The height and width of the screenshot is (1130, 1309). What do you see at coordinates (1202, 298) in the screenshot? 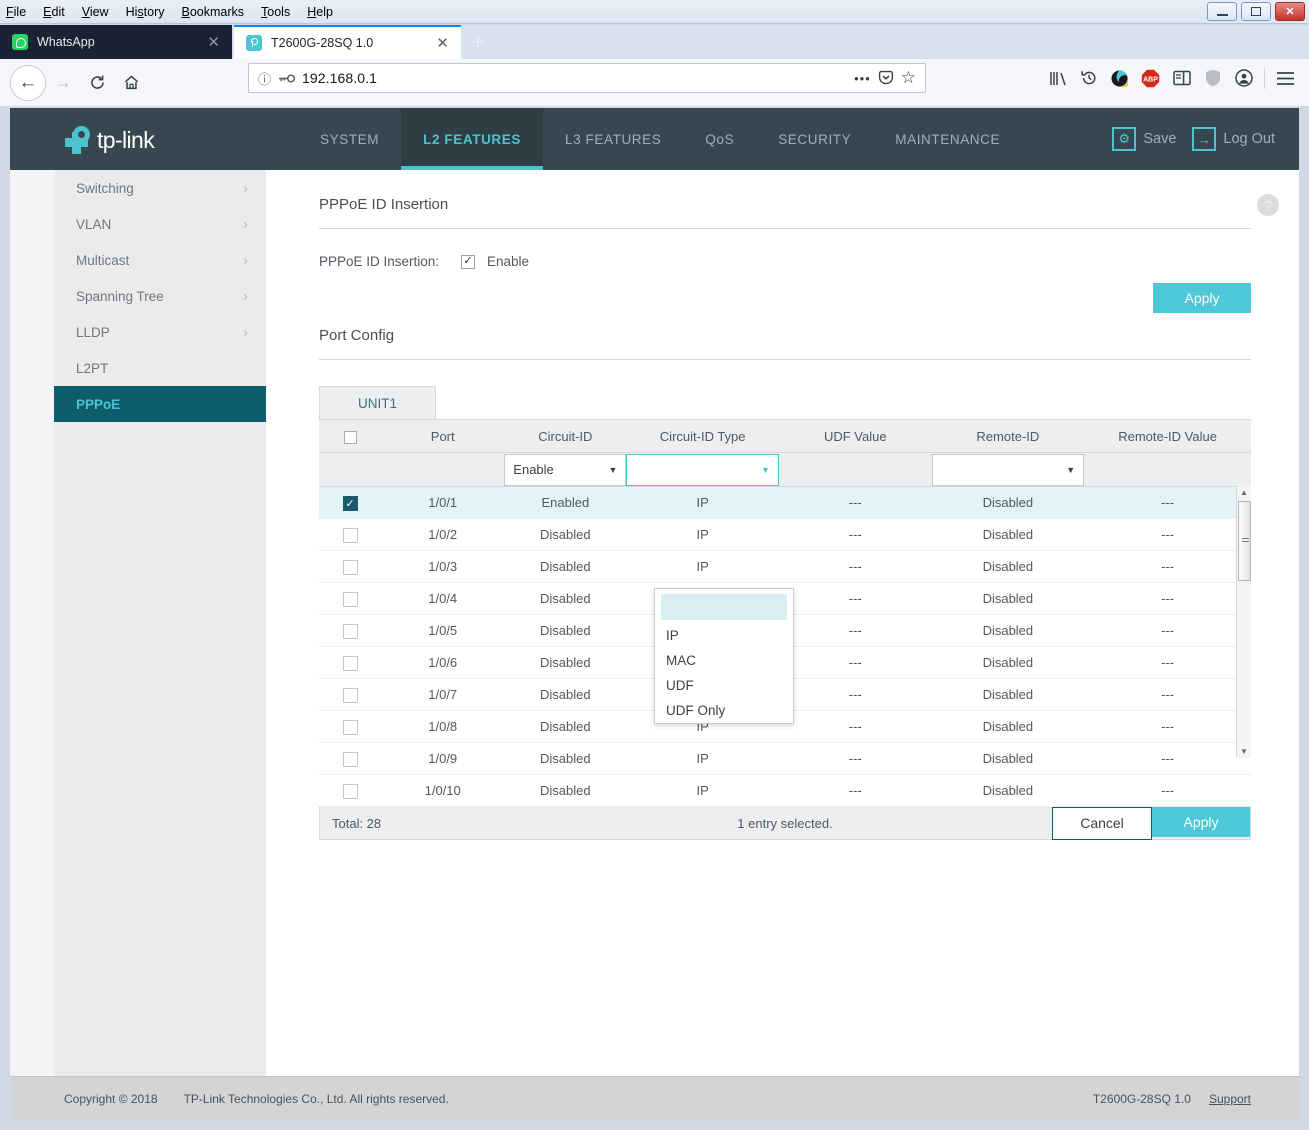
I see `apply-button-top: Apply` at bounding box center [1202, 298].